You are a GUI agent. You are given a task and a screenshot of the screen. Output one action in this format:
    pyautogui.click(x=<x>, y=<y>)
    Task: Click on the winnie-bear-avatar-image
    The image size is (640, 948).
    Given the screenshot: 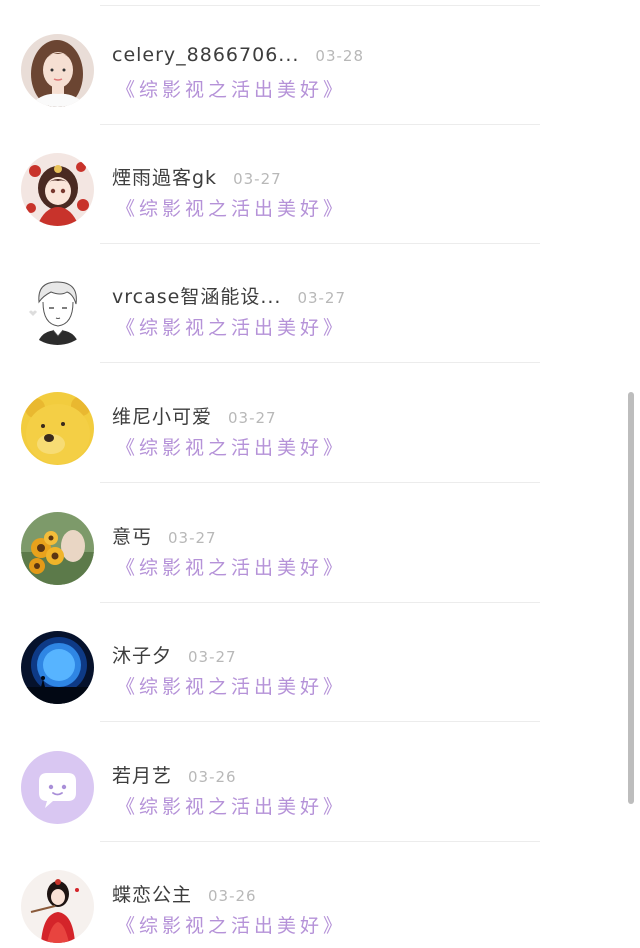 What is the action you would take?
    pyautogui.click(x=57, y=428)
    